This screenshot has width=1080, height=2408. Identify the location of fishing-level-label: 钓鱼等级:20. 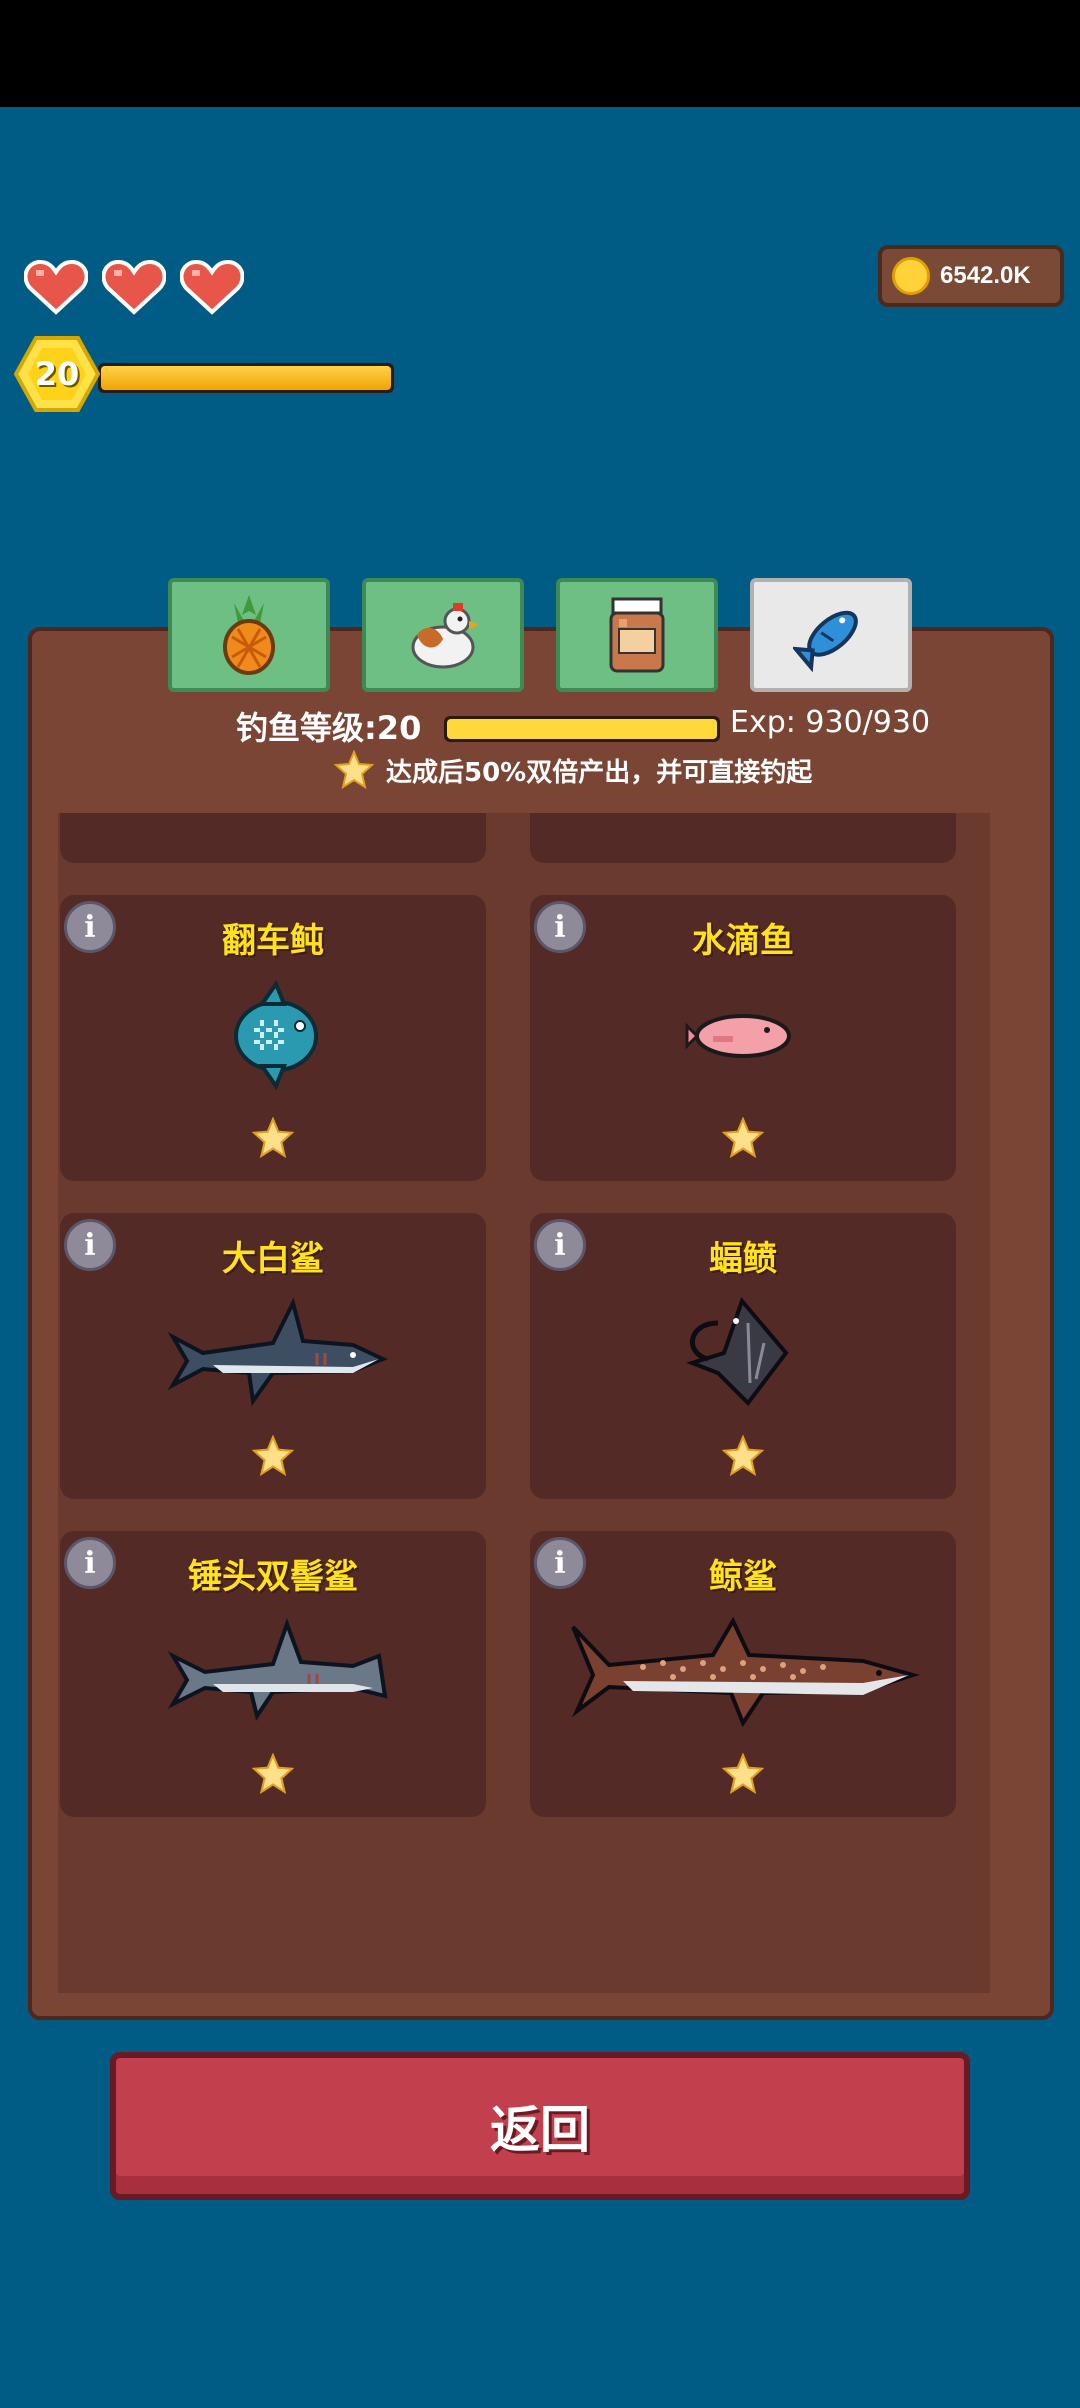
(329, 728).